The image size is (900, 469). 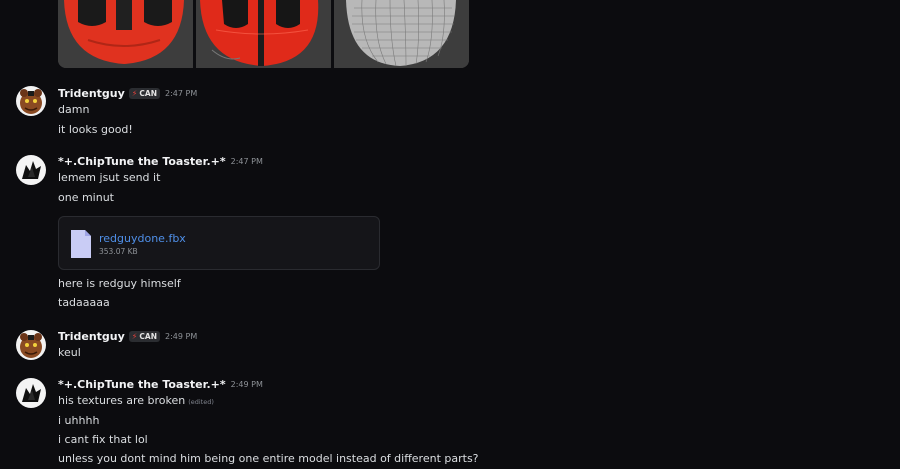 I want to click on message-text: his textures are broken (edited), so click(x=136, y=400).